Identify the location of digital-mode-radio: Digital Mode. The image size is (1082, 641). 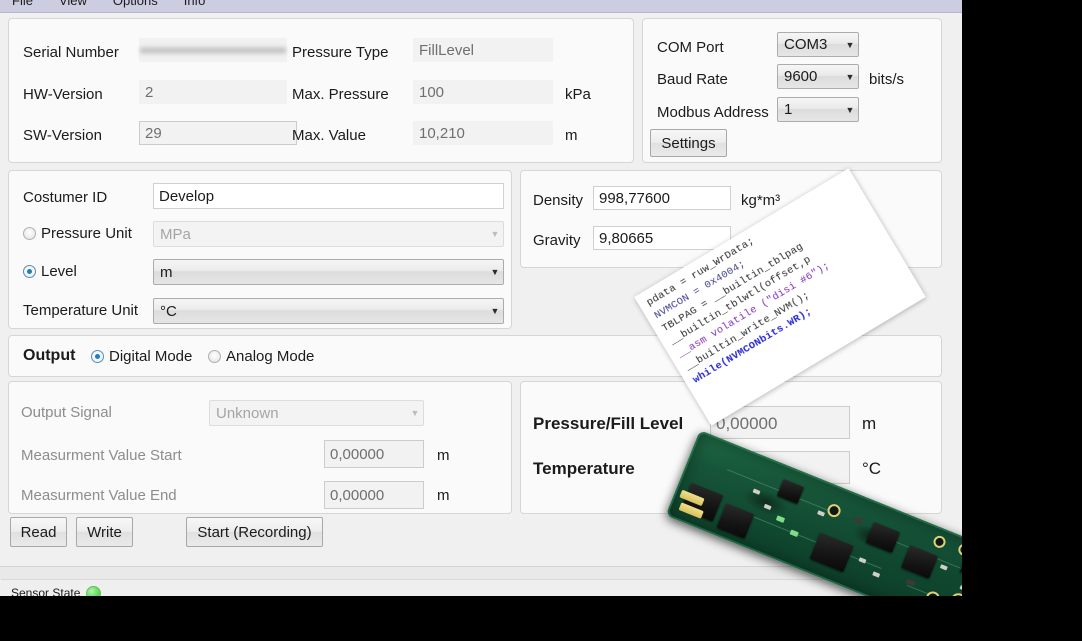
(141, 356).